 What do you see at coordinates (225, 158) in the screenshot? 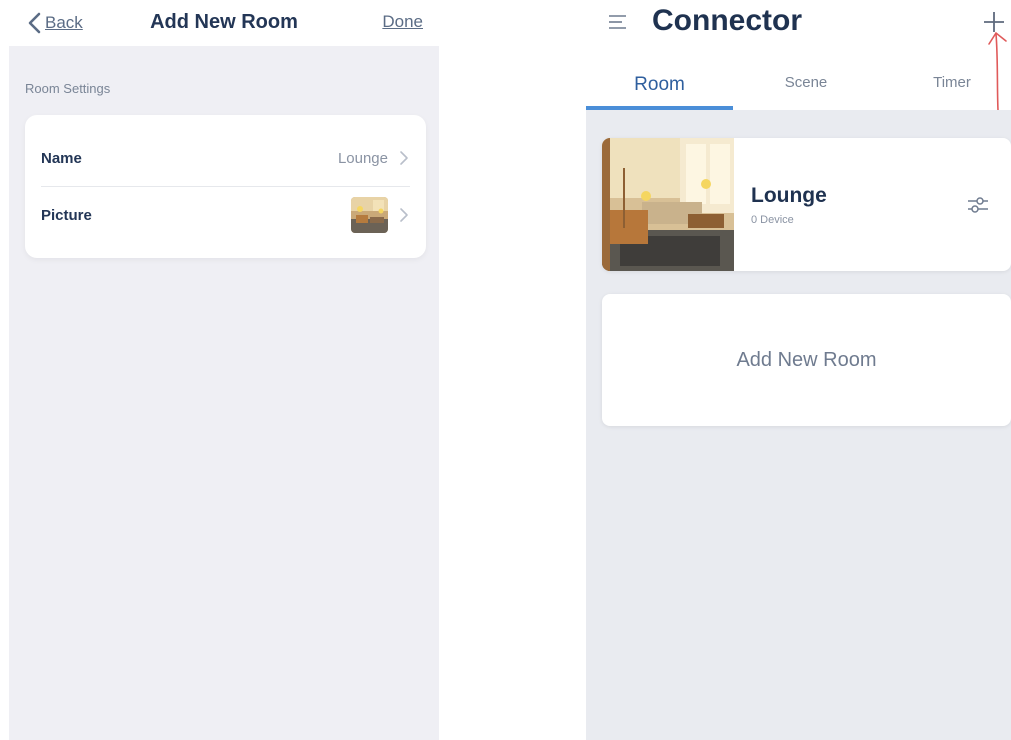
I see `name-row: Name Lounge` at bounding box center [225, 158].